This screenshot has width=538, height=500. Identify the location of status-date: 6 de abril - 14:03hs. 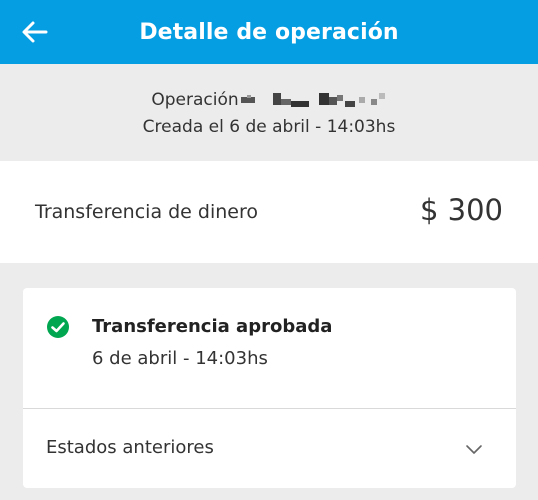
(180, 358).